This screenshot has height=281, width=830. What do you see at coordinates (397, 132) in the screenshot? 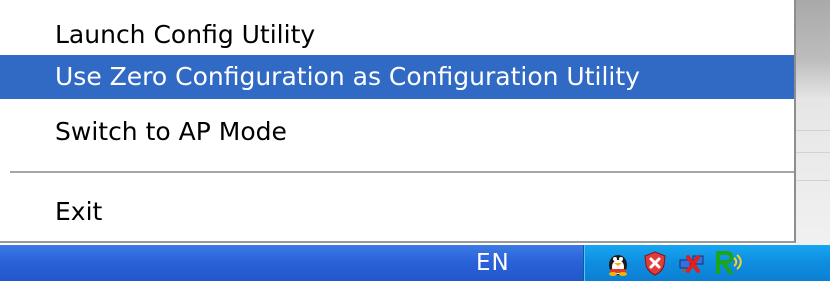
I see `menu-item-switch-to-ap-mode: Switch to AP Mode` at bounding box center [397, 132].